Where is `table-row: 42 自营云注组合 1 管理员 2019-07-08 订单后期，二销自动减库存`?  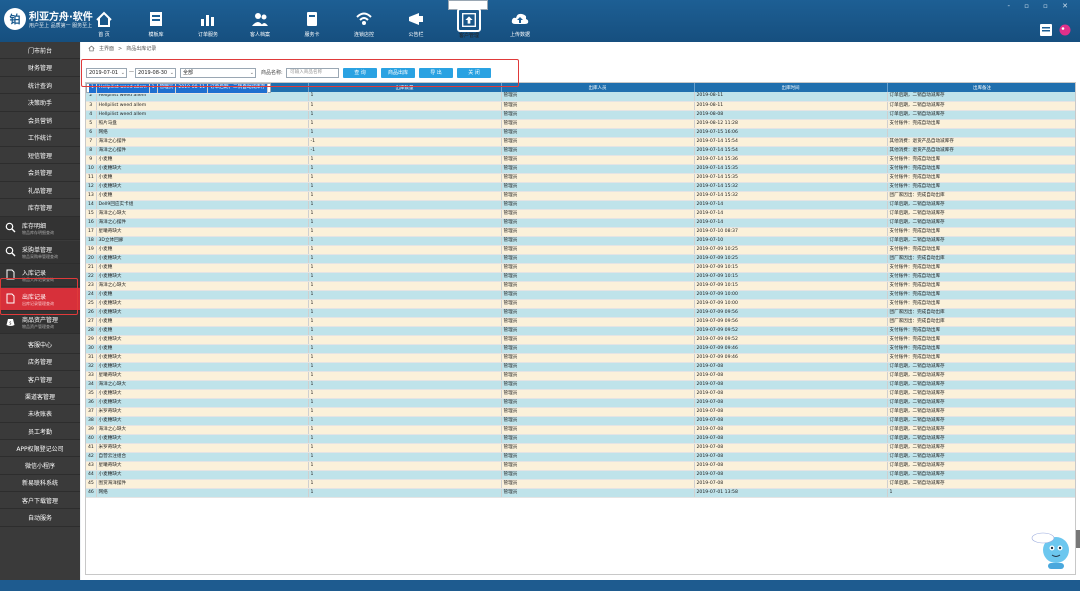 table-row: 42 自营云注组合 1 管理员 2019-07-08 订单后期，二销自动减库存 is located at coordinates (580, 457).